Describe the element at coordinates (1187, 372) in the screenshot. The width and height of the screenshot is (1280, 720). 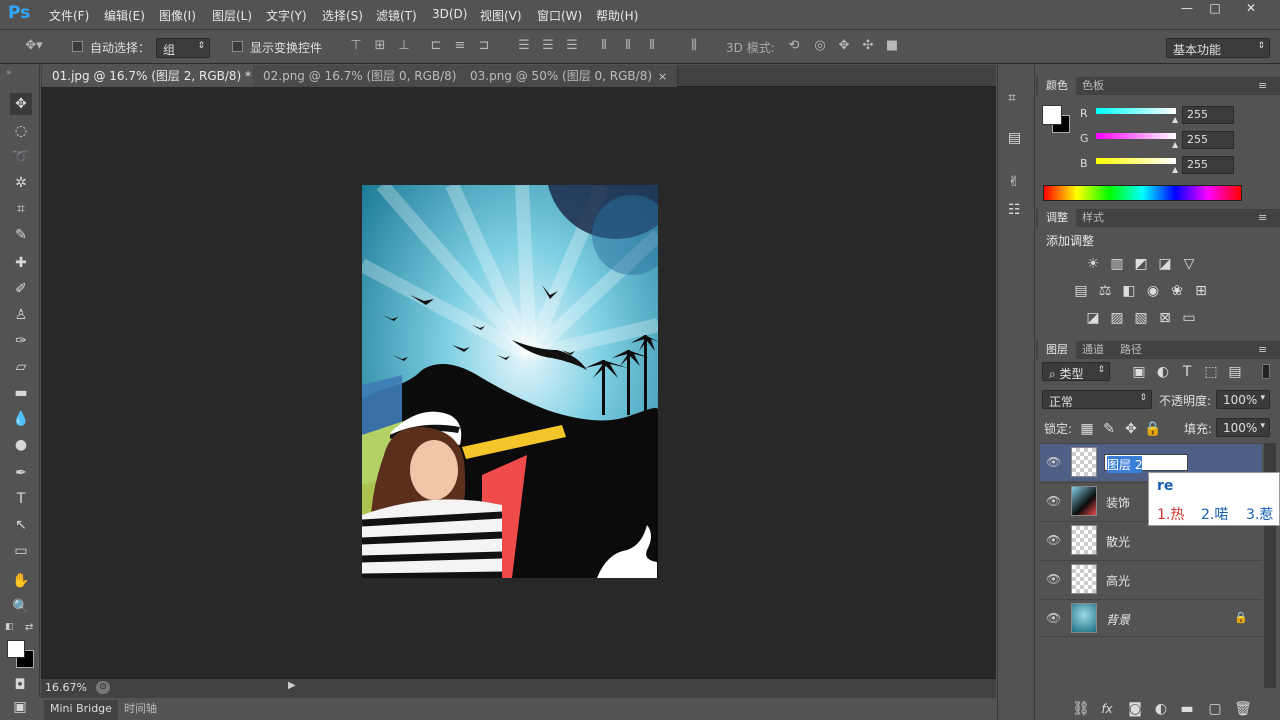
I see `filter-type-icon: T` at that location.